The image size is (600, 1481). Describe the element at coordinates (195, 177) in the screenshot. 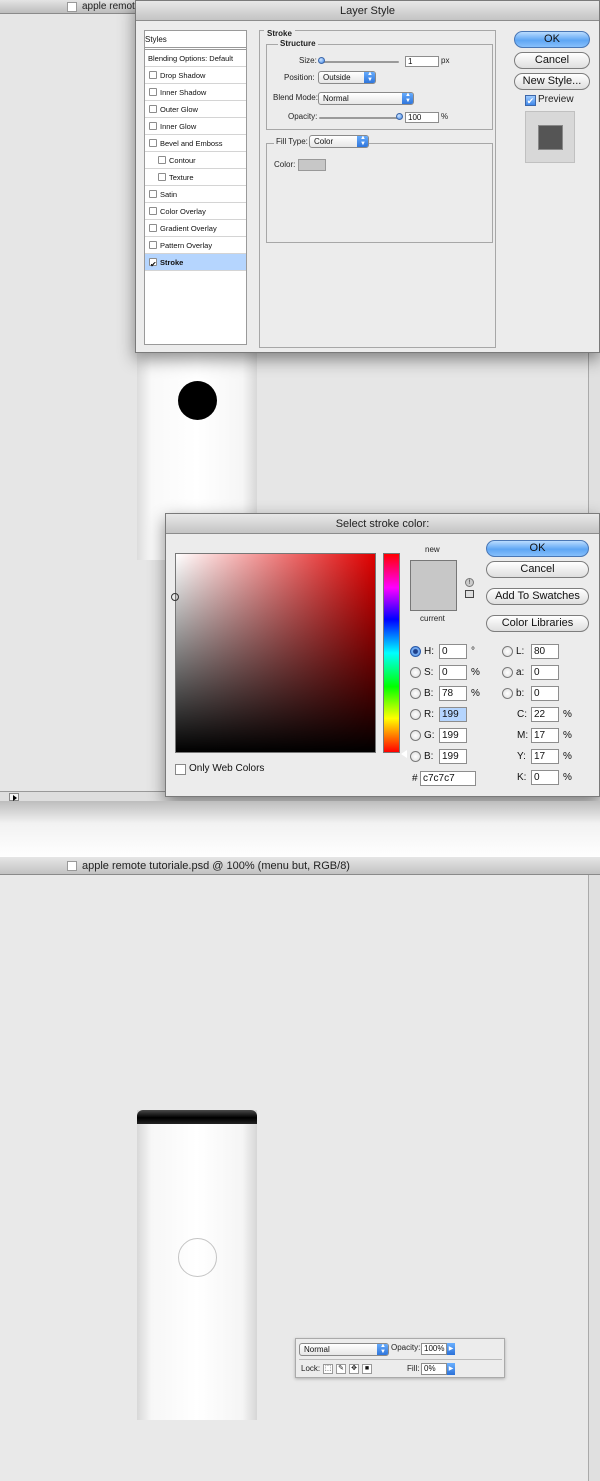

I see `style-item-texture: Texture` at that location.